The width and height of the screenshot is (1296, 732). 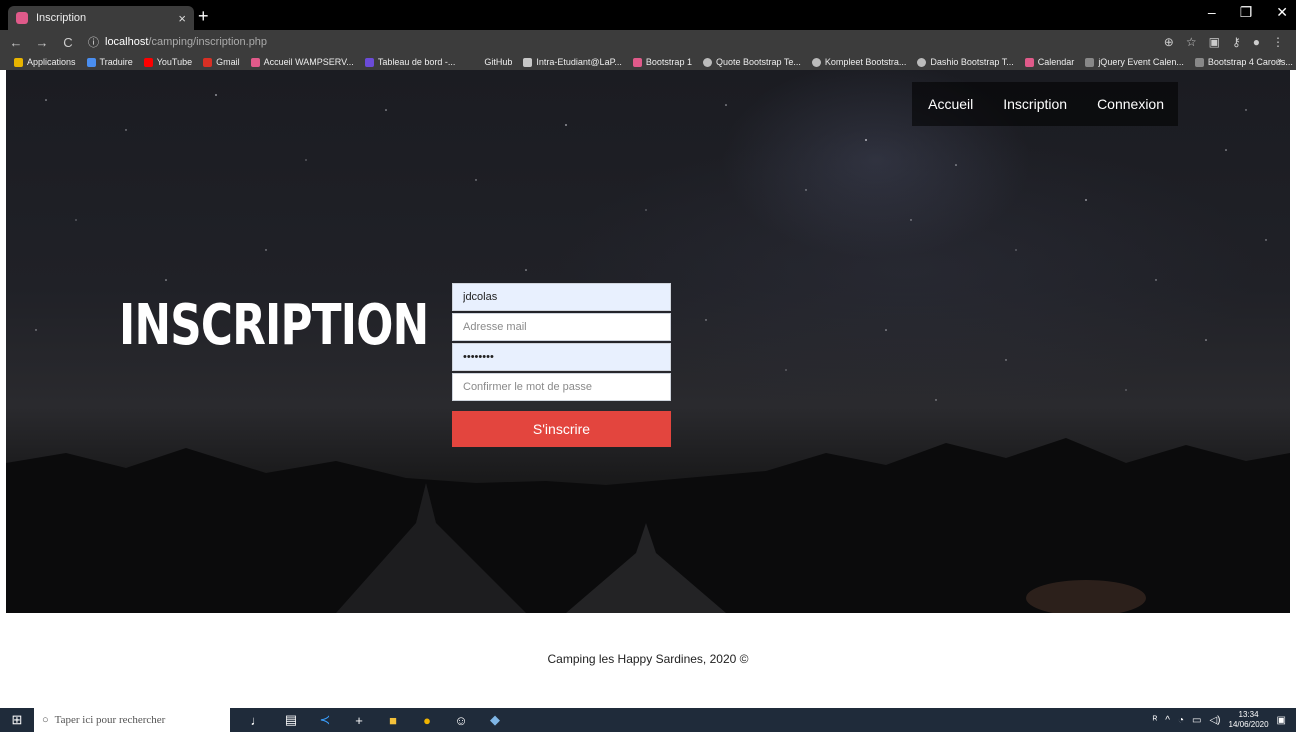 What do you see at coordinates (495, 720) in the screenshot?
I see `notepad-icon: ◆` at bounding box center [495, 720].